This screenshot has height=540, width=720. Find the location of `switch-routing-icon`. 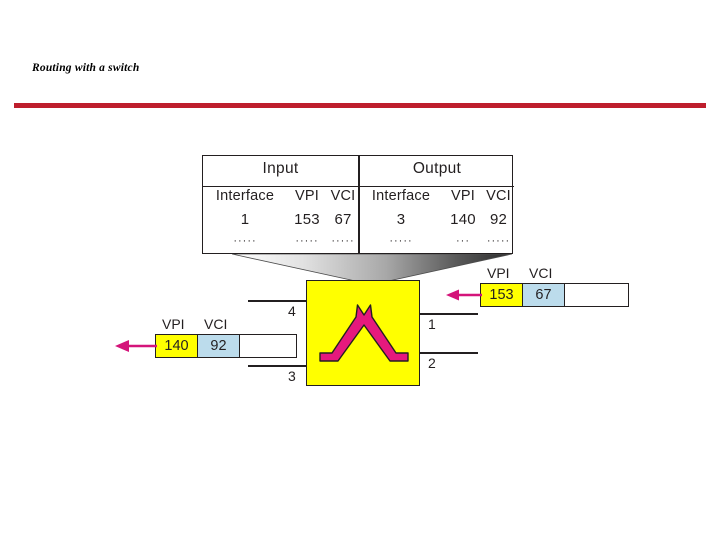

switch-routing-icon is located at coordinates (364, 333).